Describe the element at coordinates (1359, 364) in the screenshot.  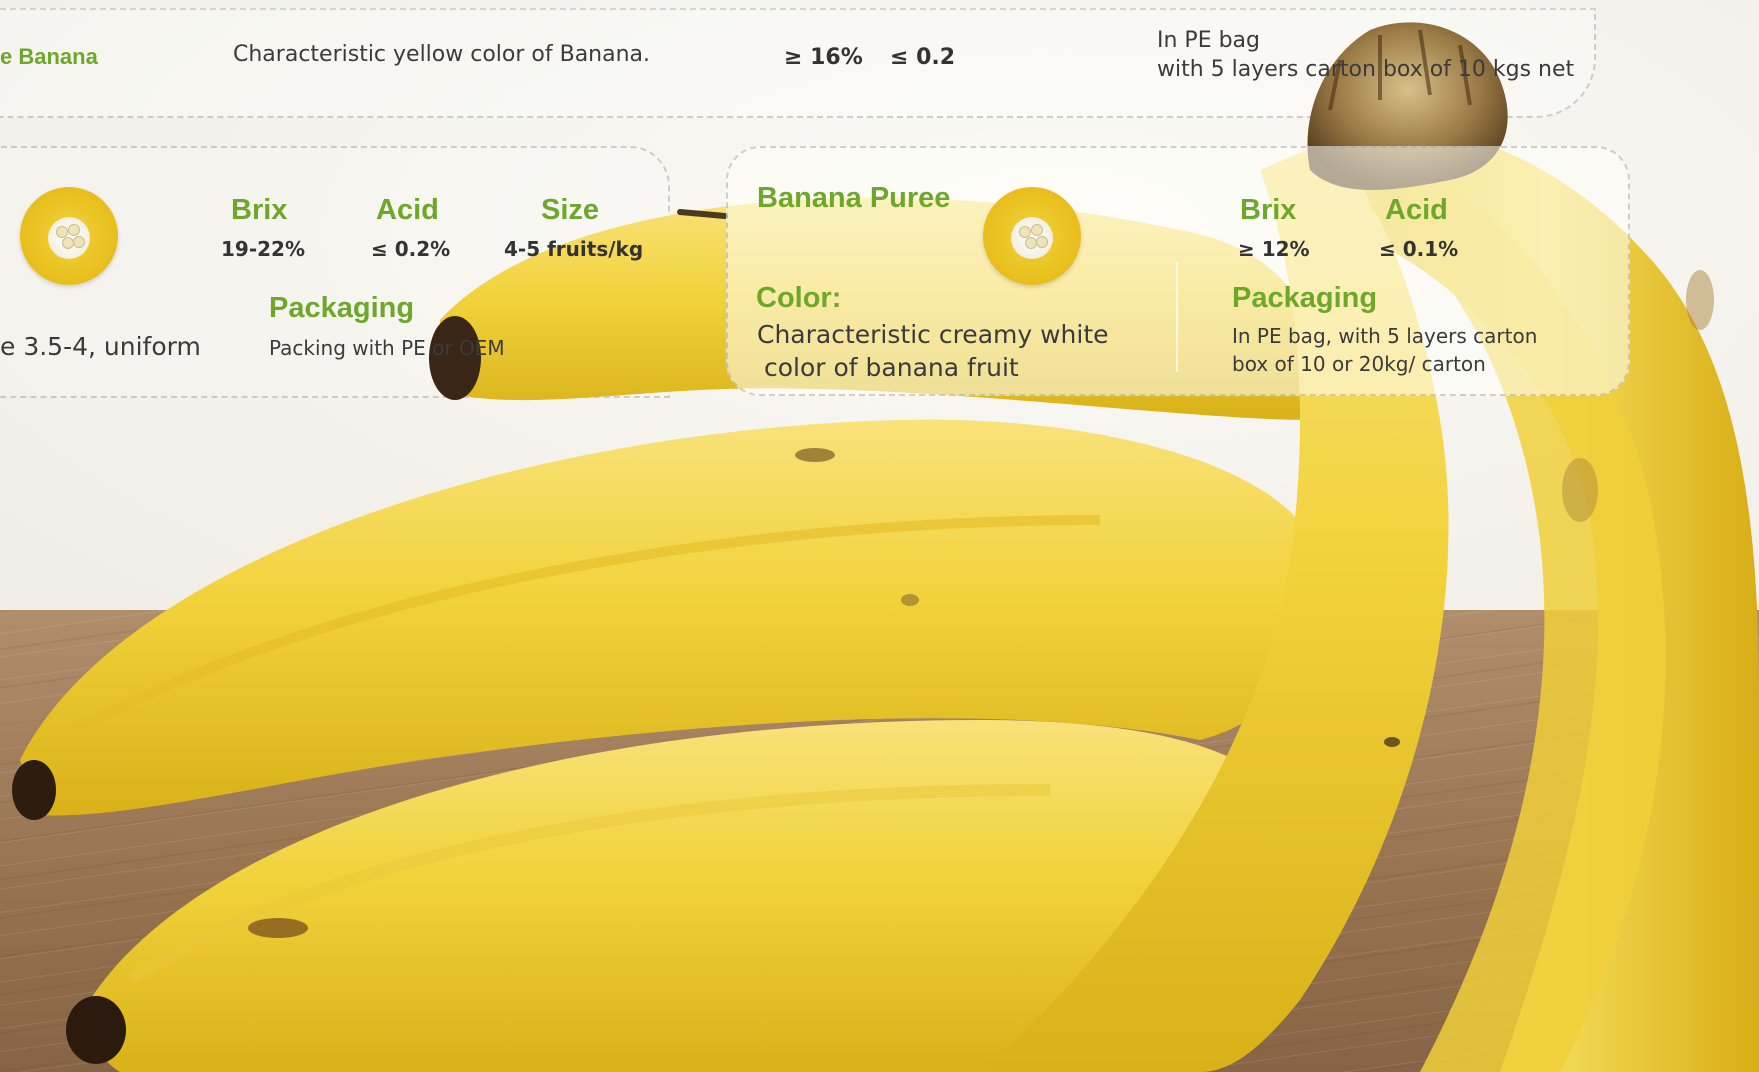
I see `puree-packaging-line2: box of 10 or 20kg/ carton` at that location.